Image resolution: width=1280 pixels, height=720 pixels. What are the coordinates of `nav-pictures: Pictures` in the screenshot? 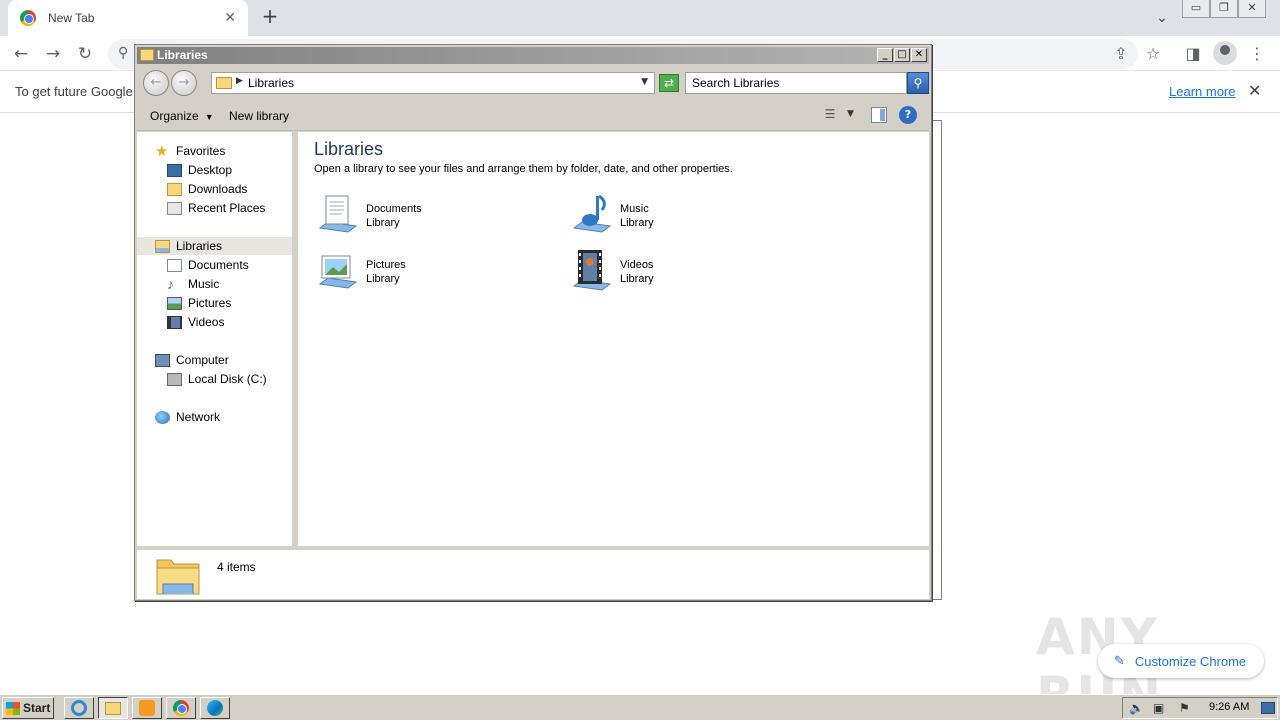 It's located at (199, 303).